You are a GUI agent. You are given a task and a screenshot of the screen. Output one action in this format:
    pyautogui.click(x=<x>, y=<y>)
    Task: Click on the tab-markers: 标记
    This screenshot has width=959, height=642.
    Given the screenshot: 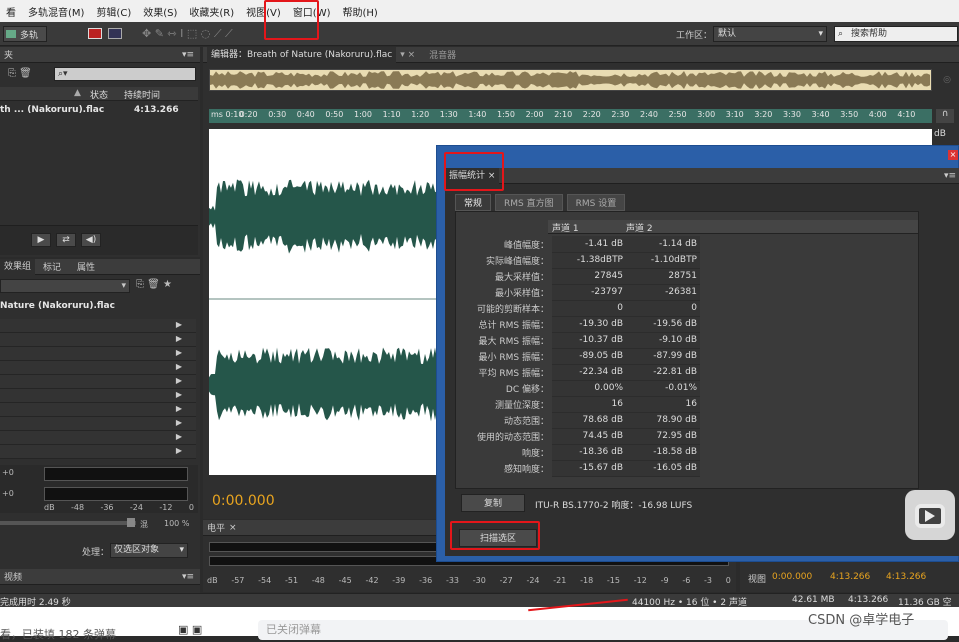 What is the action you would take?
    pyautogui.click(x=52, y=266)
    